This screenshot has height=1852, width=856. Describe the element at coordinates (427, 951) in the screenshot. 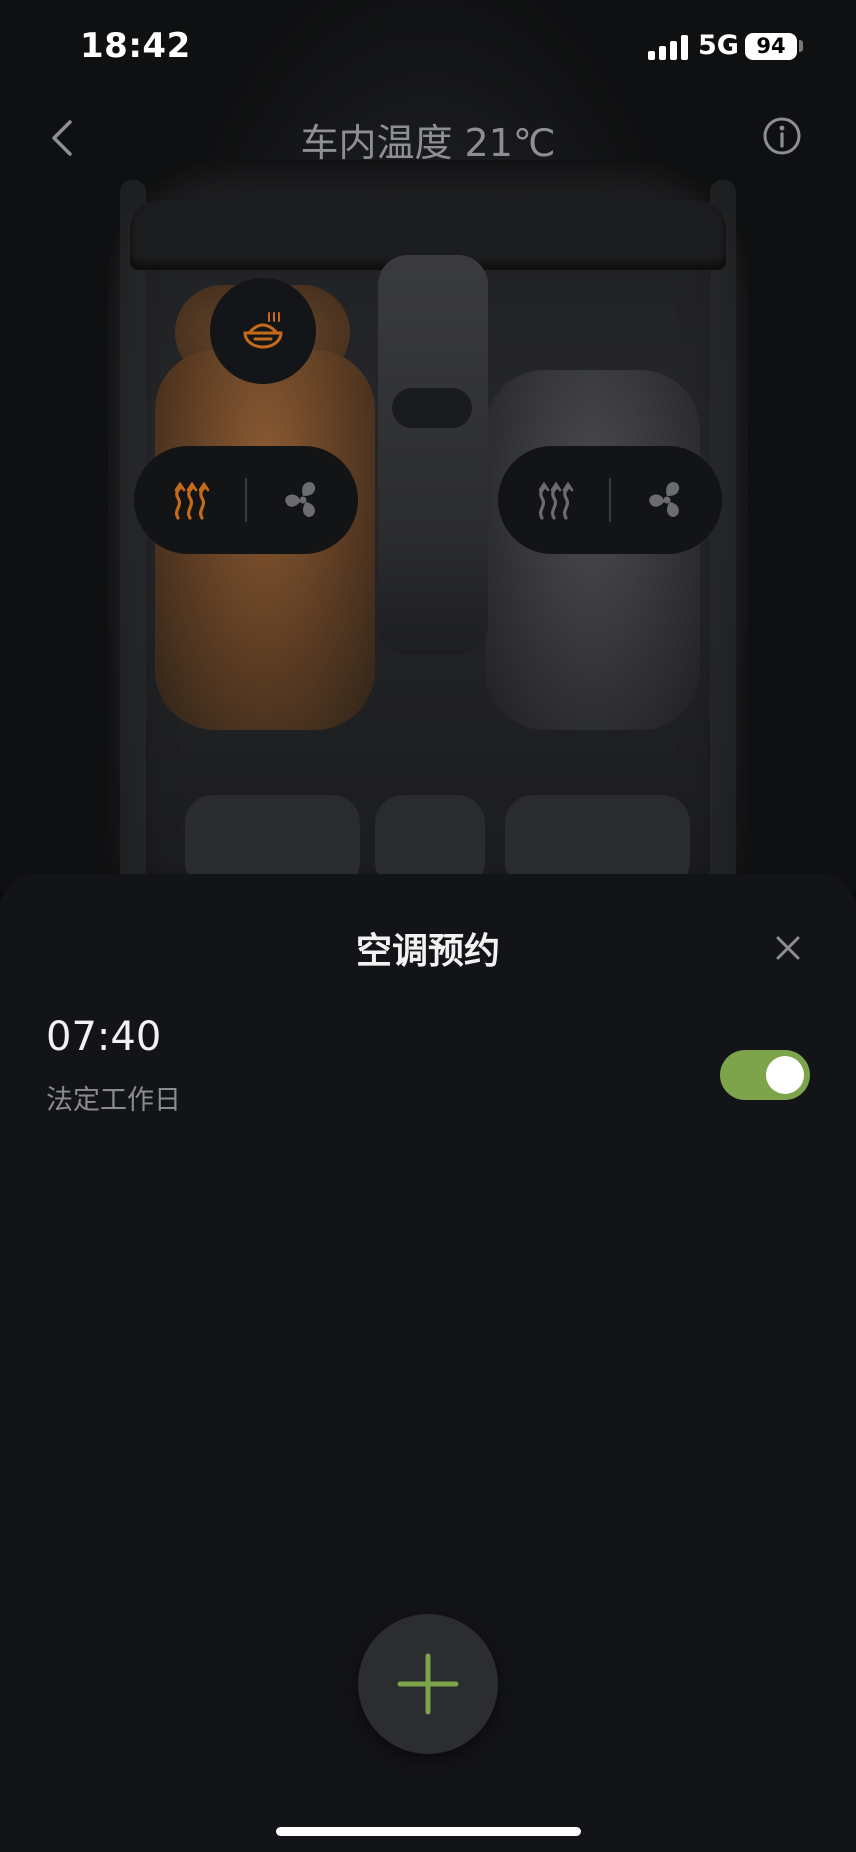

I see `sheet-title: 空调预约` at that location.